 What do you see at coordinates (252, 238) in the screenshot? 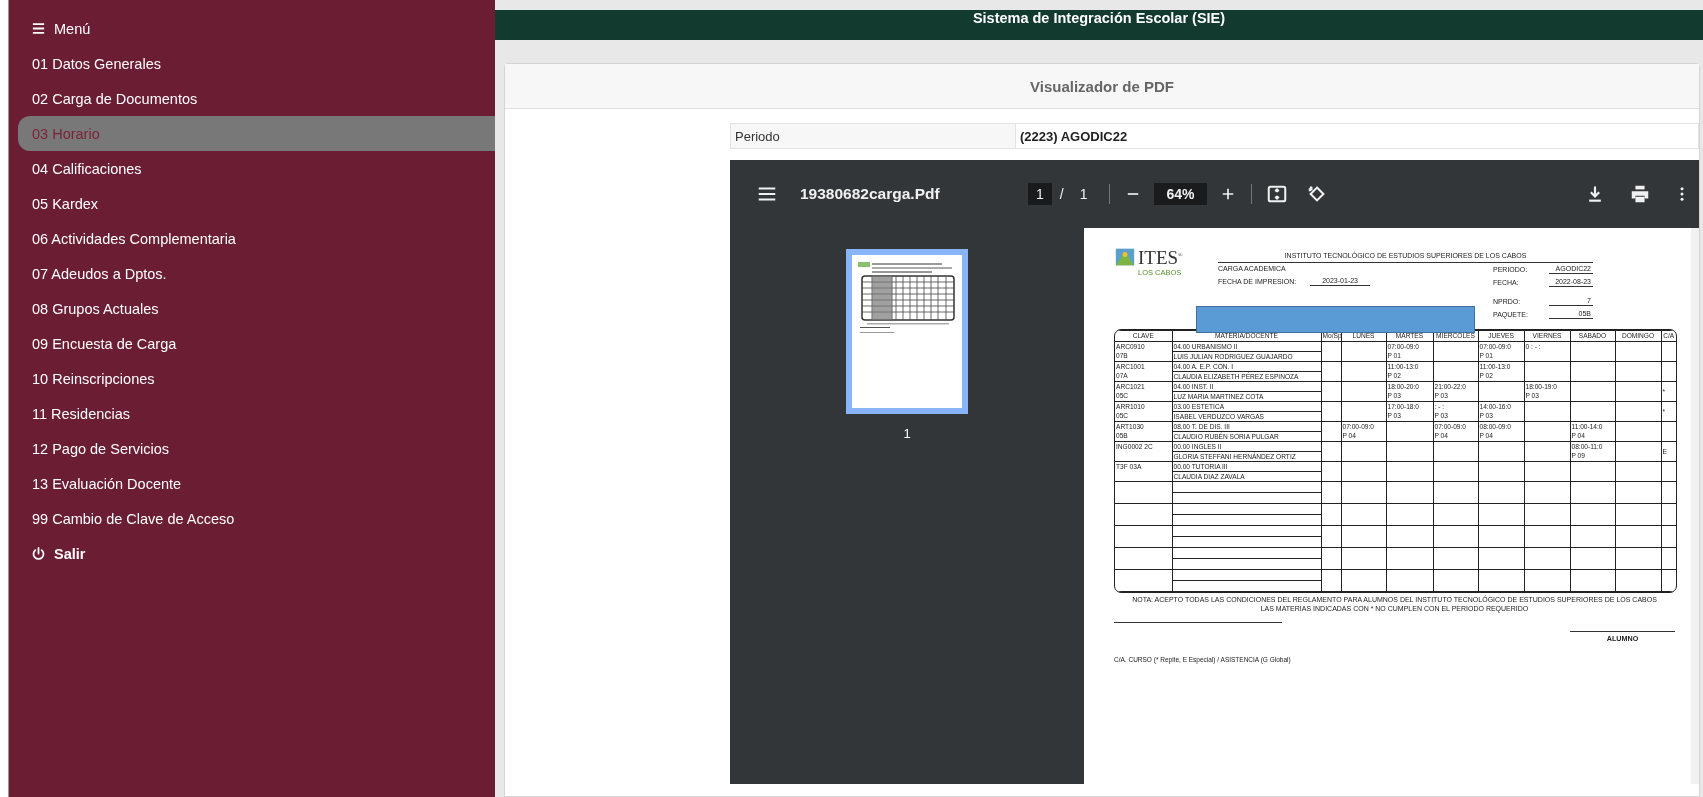
I see `sidebar-item: 06 Actividades Complementaria` at bounding box center [252, 238].